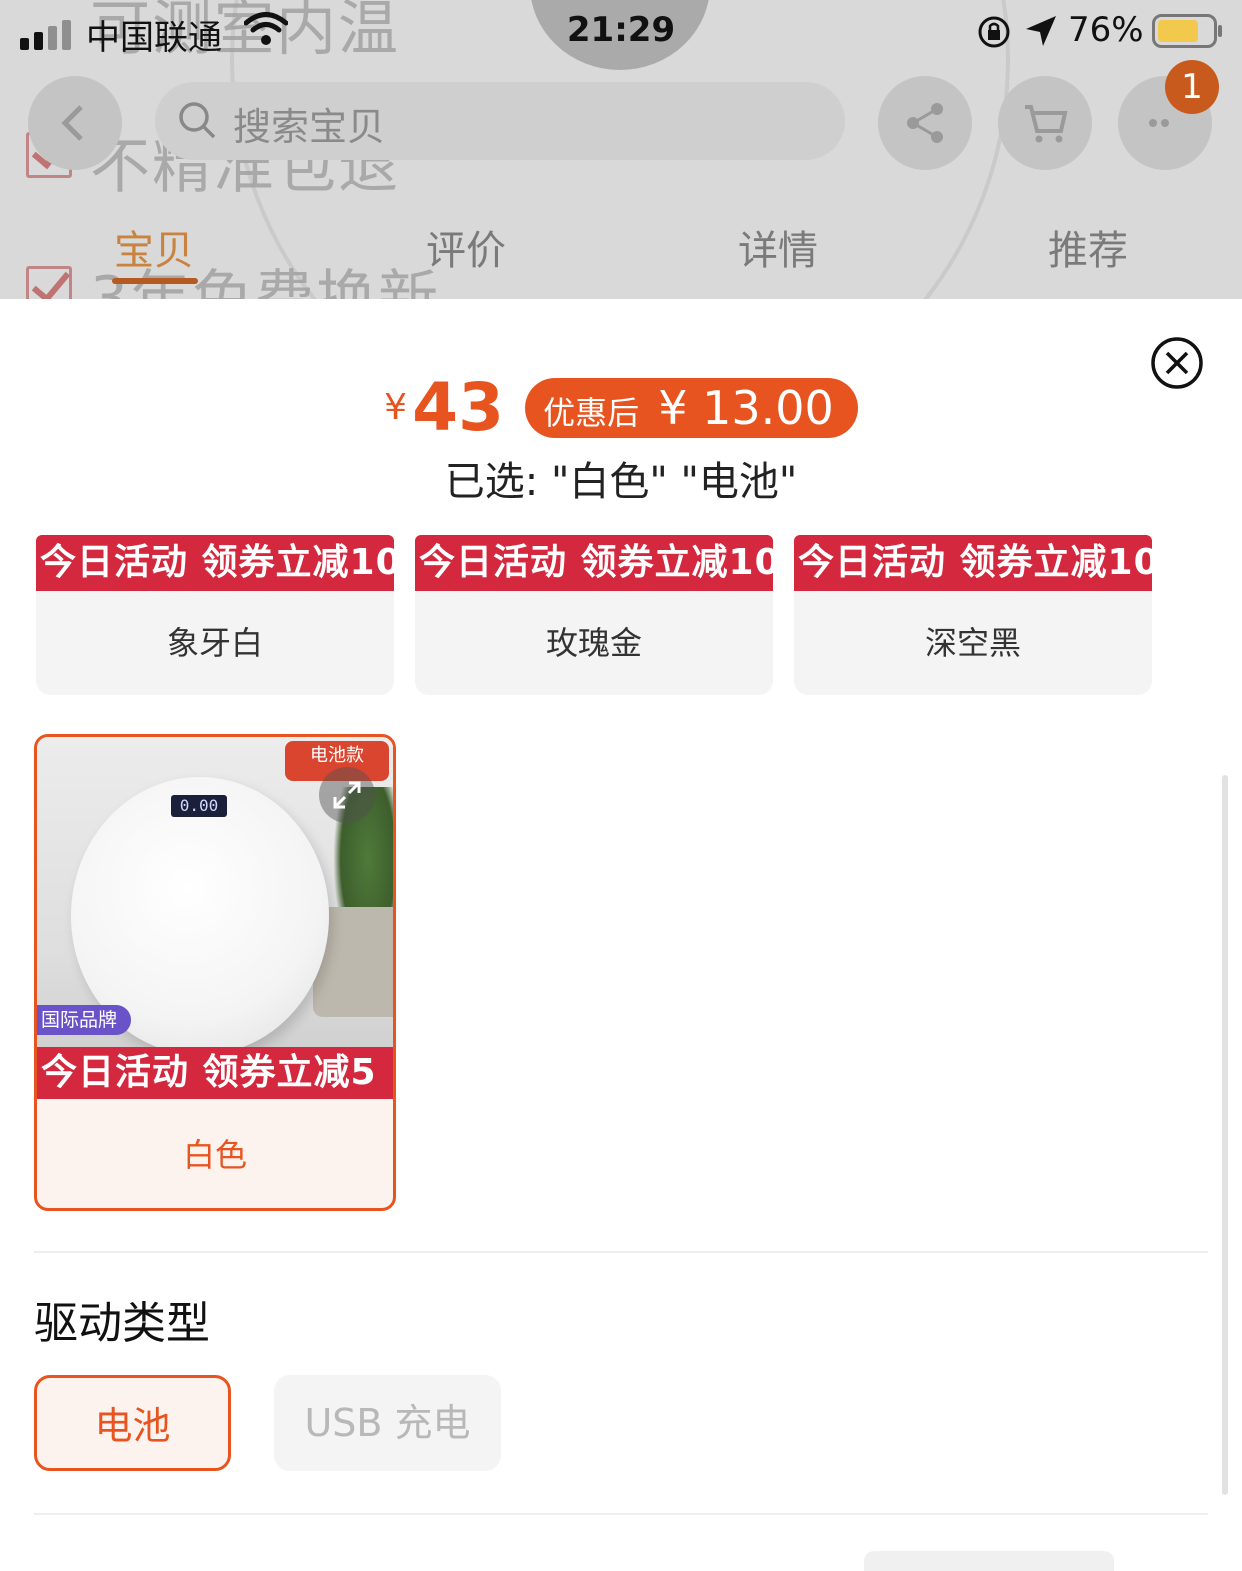 The width and height of the screenshot is (1242, 1571). What do you see at coordinates (1088, 247) in the screenshot?
I see `tab-recommend: 推荐` at bounding box center [1088, 247].